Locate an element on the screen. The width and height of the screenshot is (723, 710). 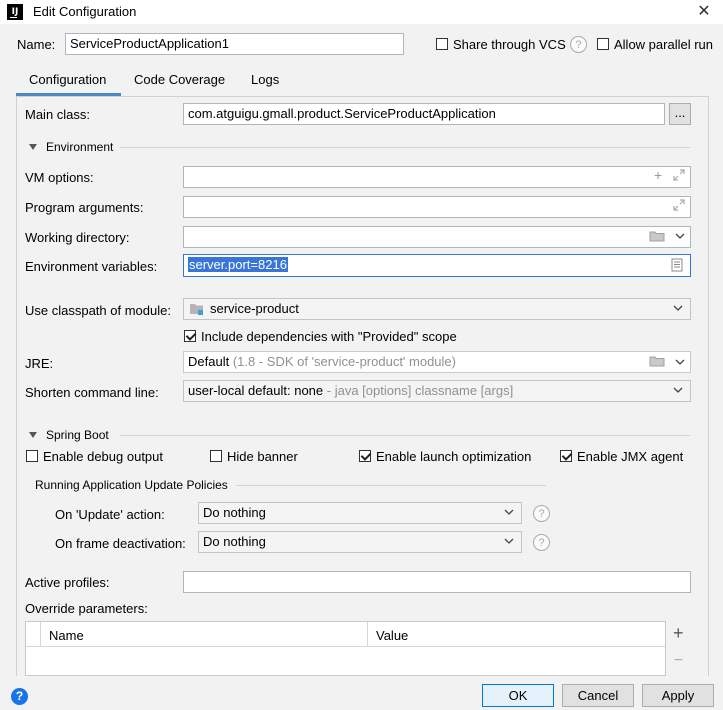
add-parameter-icon: + is located at coordinates (678, 633).